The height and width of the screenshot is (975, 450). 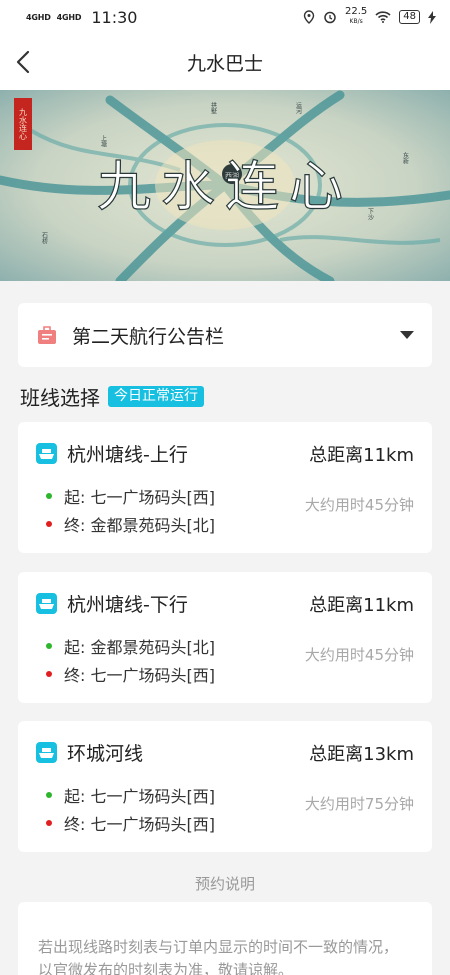 I want to click on route-duration: 大约用时75分钟, so click(x=359, y=804).